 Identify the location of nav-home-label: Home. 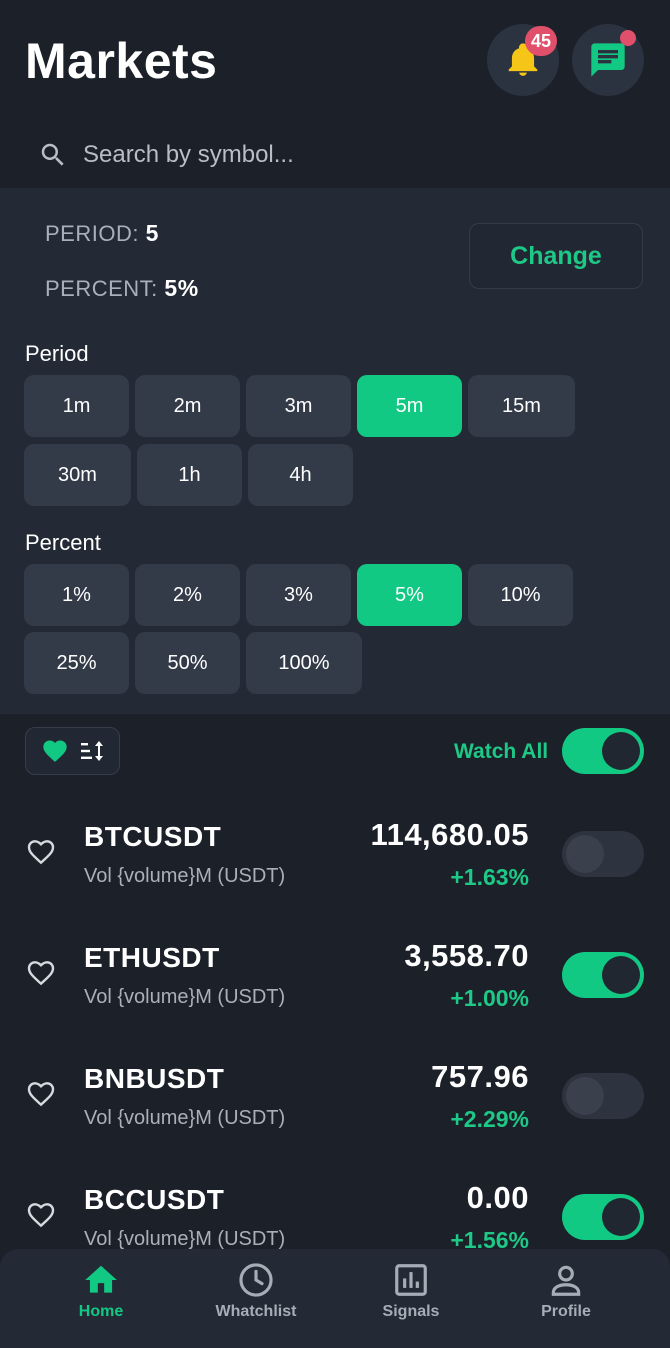
(101, 1311).